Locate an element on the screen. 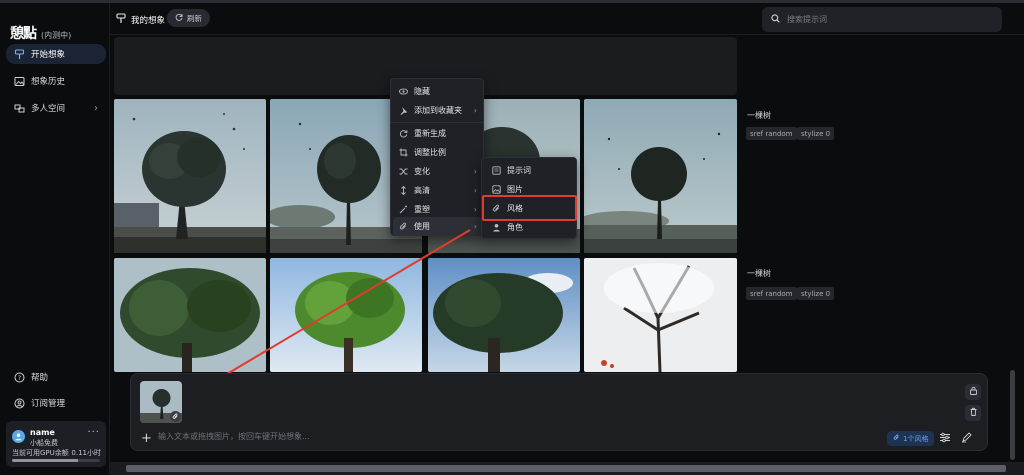  lock-icon is located at coordinates (973, 392).